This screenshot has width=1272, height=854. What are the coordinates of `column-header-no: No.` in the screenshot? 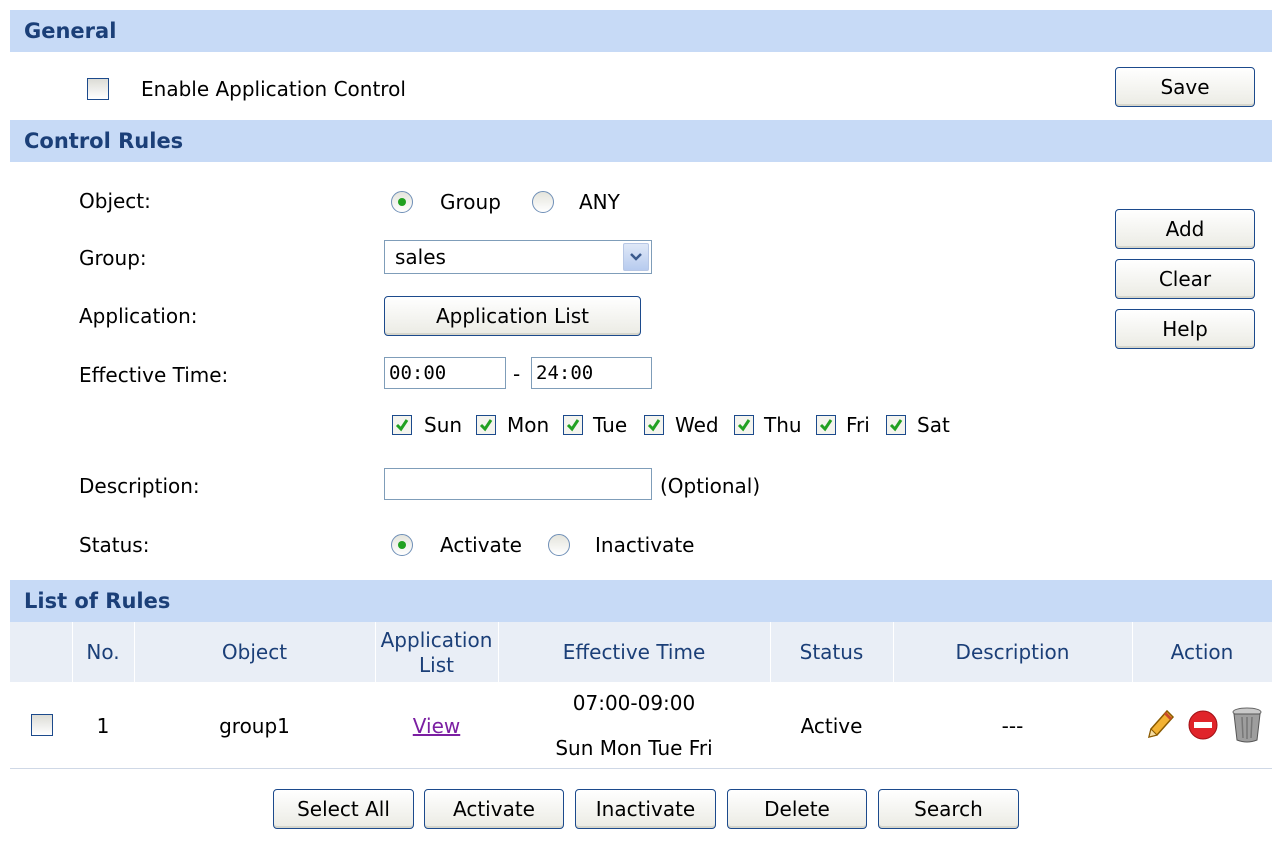 It's located at (103, 652).